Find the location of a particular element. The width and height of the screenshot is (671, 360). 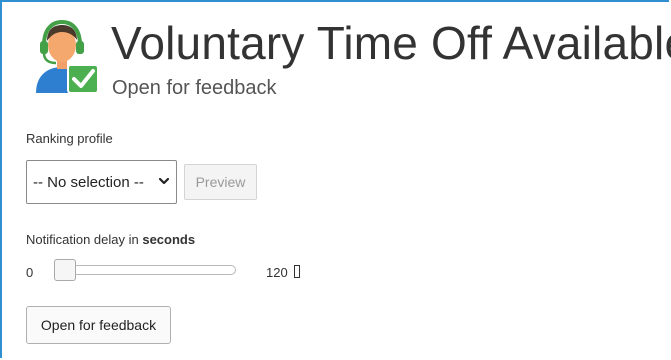

slider-min-value: 0 is located at coordinates (30, 272).